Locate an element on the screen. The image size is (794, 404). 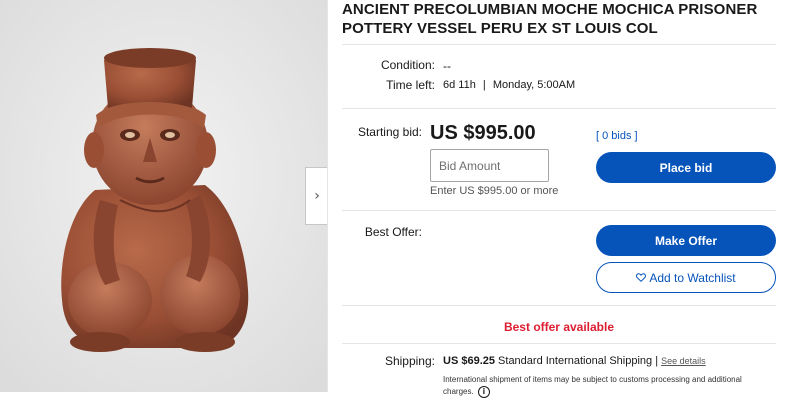
shipping-method: Standard International Shipping is located at coordinates (575, 361).